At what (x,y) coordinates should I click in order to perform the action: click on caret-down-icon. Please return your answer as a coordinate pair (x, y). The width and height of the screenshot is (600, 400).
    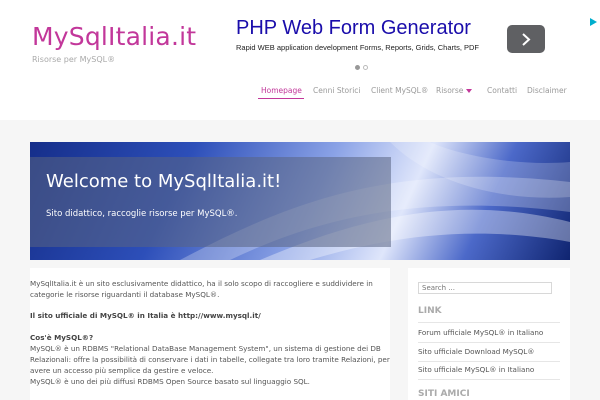
    Looking at the image, I should click on (468, 90).